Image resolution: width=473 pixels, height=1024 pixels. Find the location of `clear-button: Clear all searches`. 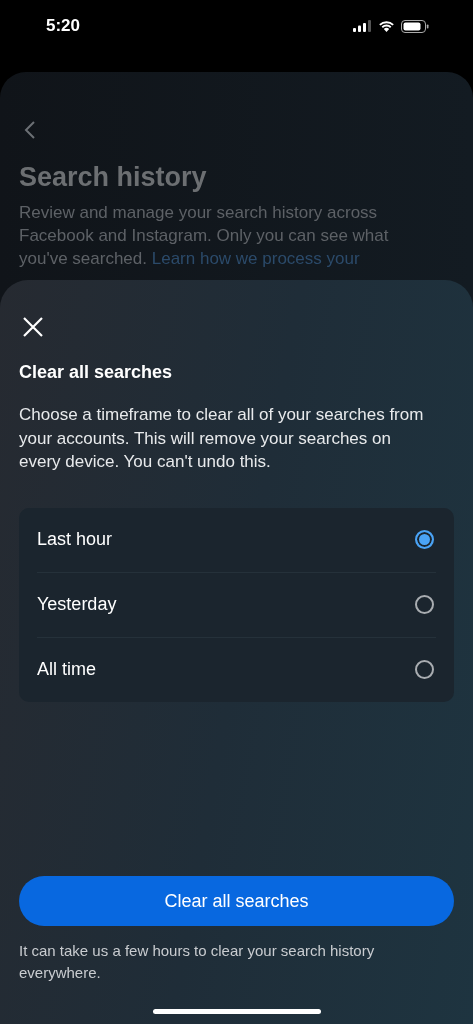

clear-button: Clear all searches is located at coordinates (236, 901).